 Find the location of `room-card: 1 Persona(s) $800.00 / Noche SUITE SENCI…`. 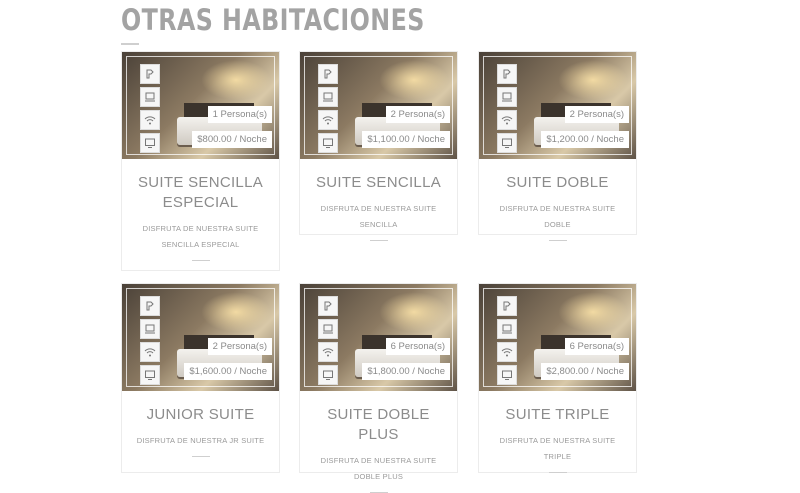

room-card: 1 Persona(s) $800.00 / Noche SUITE SENCI… is located at coordinates (200, 161).